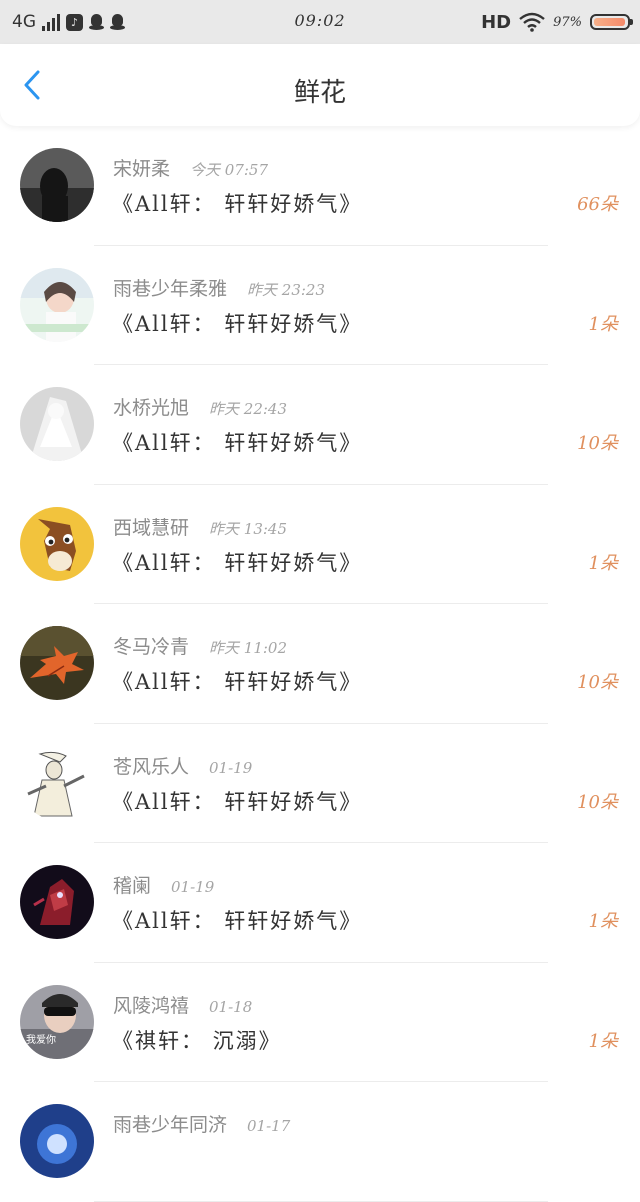 This screenshot has height=1202, width=640. What do you see at coordinates (248, 648) in the screenshot?
I see `timestamp: 昨天 11:02` at bounding box center [248, 648].